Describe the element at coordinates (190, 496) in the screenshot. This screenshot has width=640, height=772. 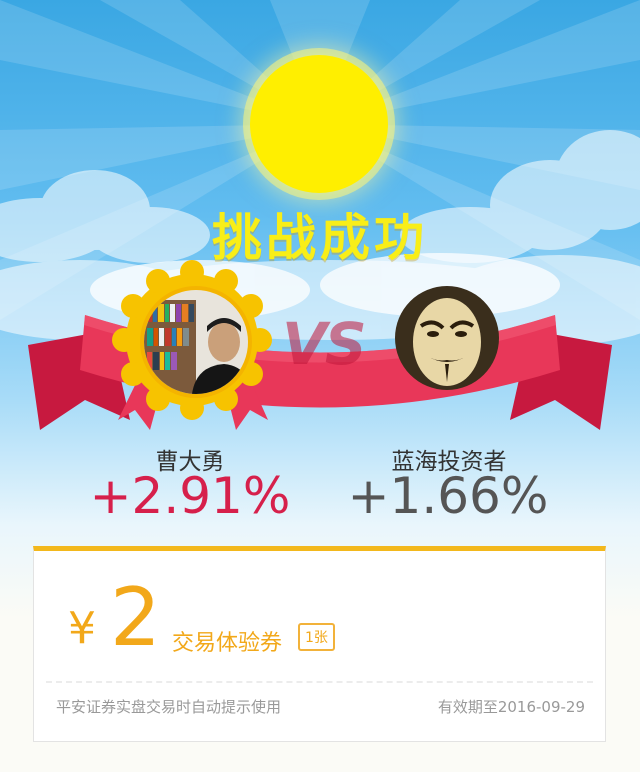
I see `player-left-return: +2.91%` at that location.